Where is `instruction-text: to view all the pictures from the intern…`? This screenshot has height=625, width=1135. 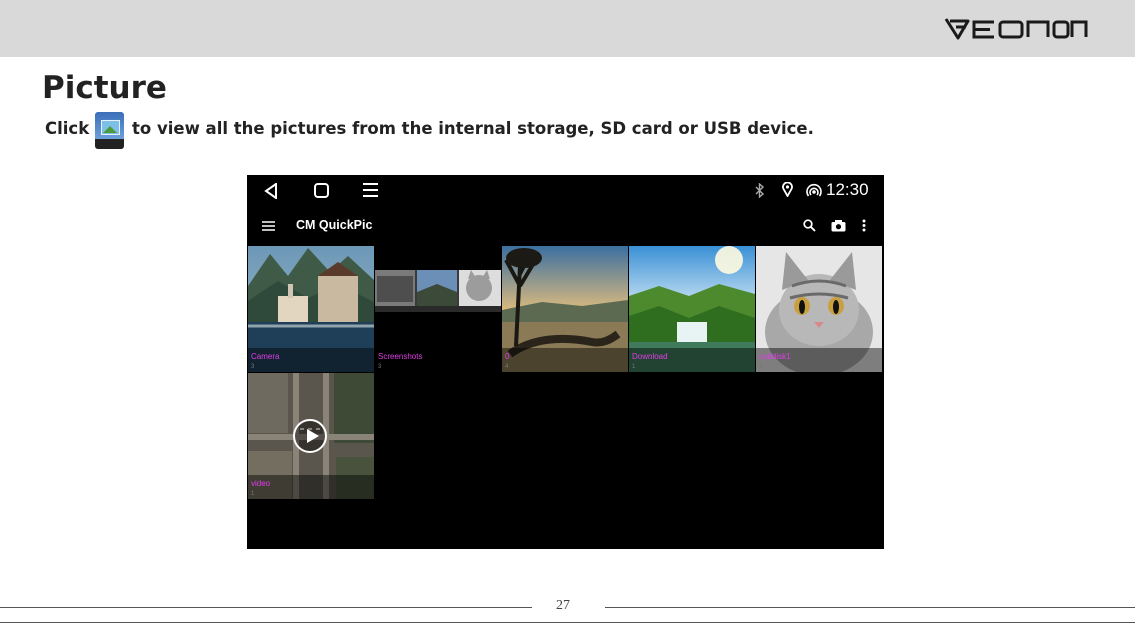
instruction-text: to view all the pictures from the intern… is located at coordinates (473, 128).